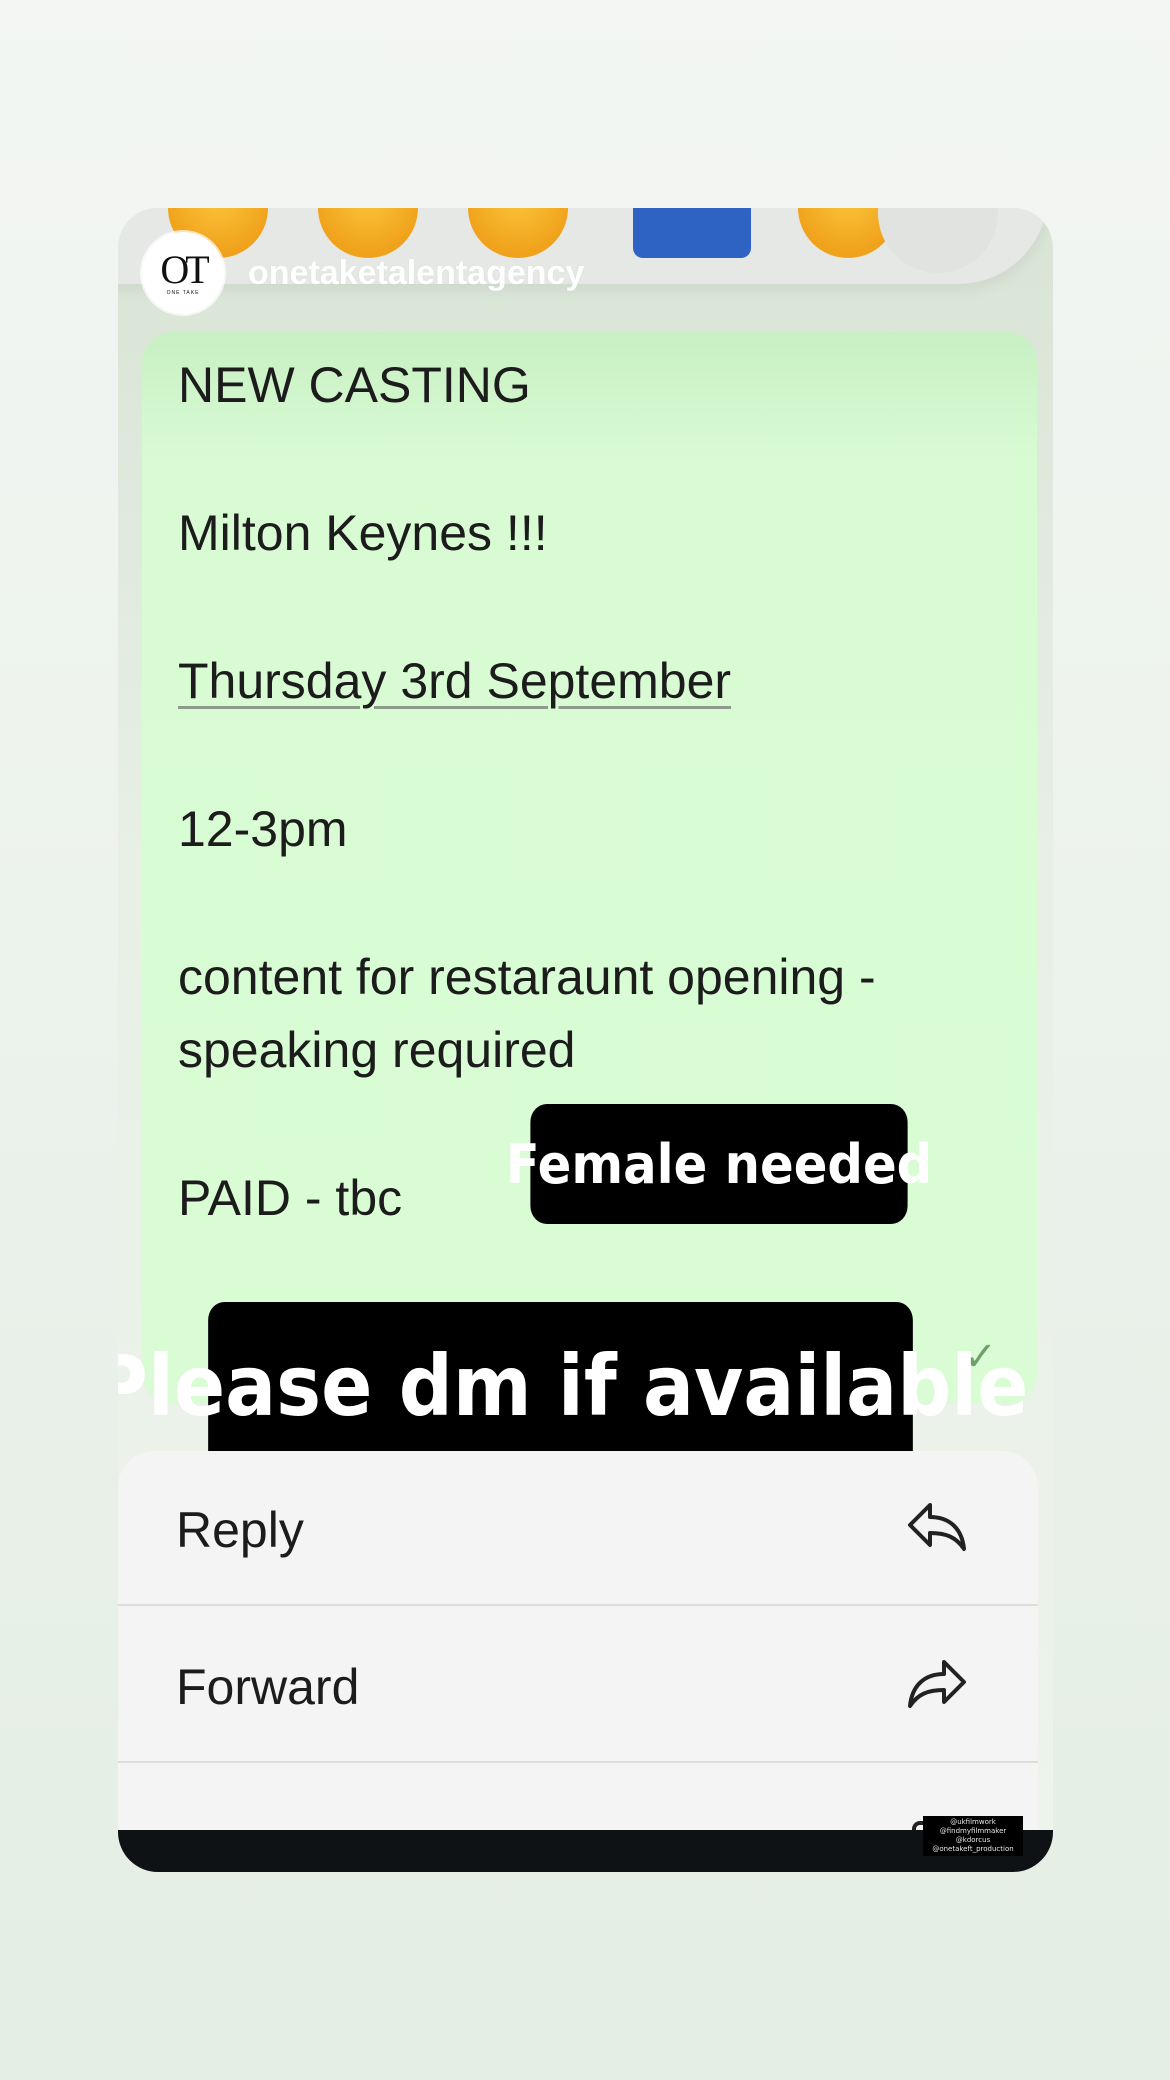 This screenshot has width=1170, height=2080. Describe the element at coordinates (578, 1685) in the screenshot. I see `forward-menu-item: Forward` at that location.